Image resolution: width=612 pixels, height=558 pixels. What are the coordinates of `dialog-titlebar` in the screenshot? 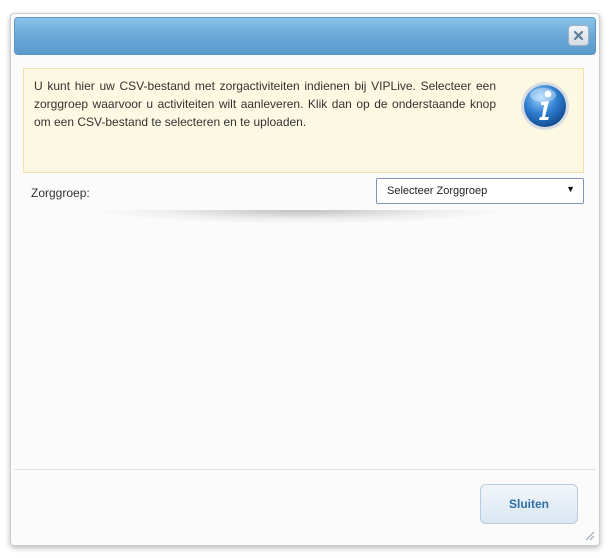 It's located at (305, 36).